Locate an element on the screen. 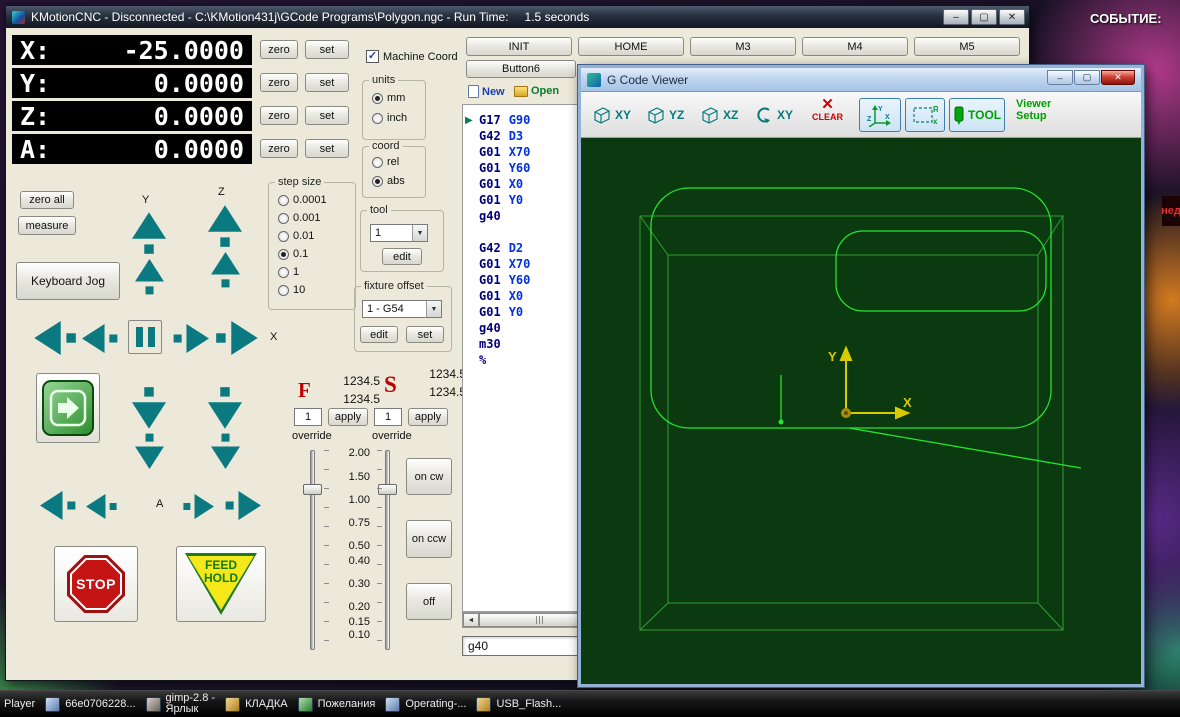  radio-icon is located at coordinates (377, 181).